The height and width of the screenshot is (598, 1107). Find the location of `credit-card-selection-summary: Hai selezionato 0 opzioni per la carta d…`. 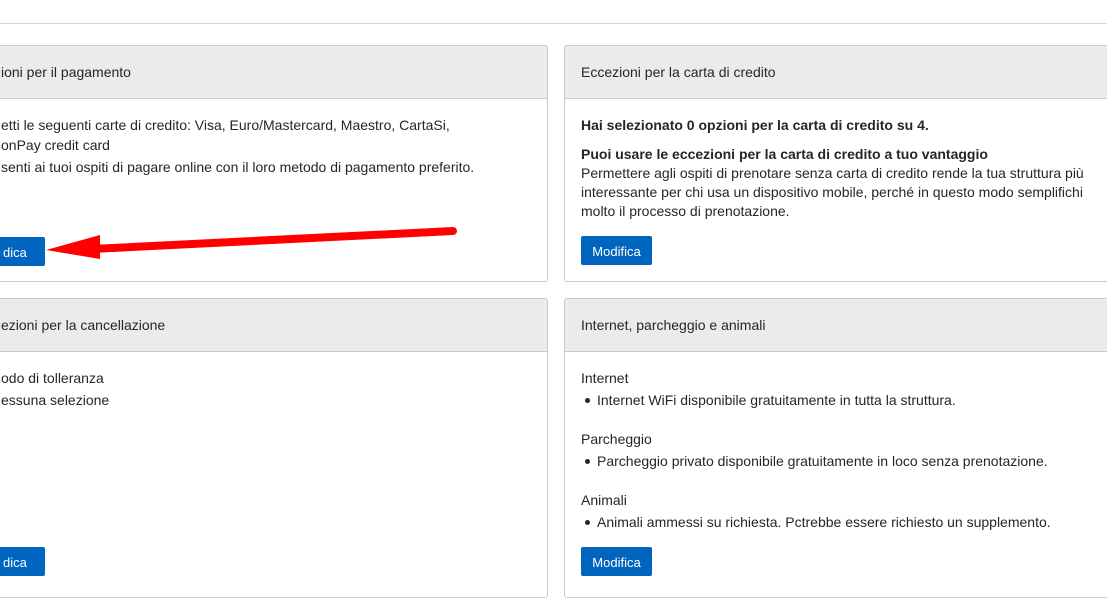

credit-card-selection-summary: Hai selezionato 0 opzioni per la carta d… is located at coordinates (755, 125).